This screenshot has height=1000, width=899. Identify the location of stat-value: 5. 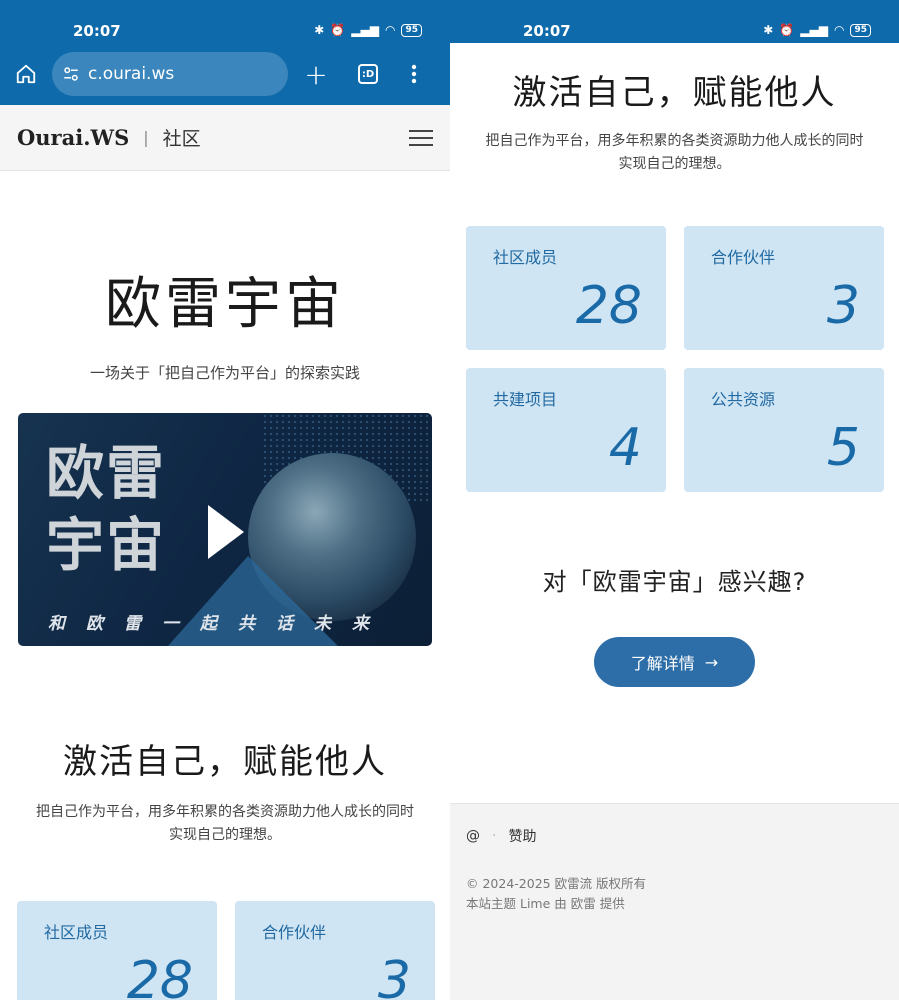
(843, 448).